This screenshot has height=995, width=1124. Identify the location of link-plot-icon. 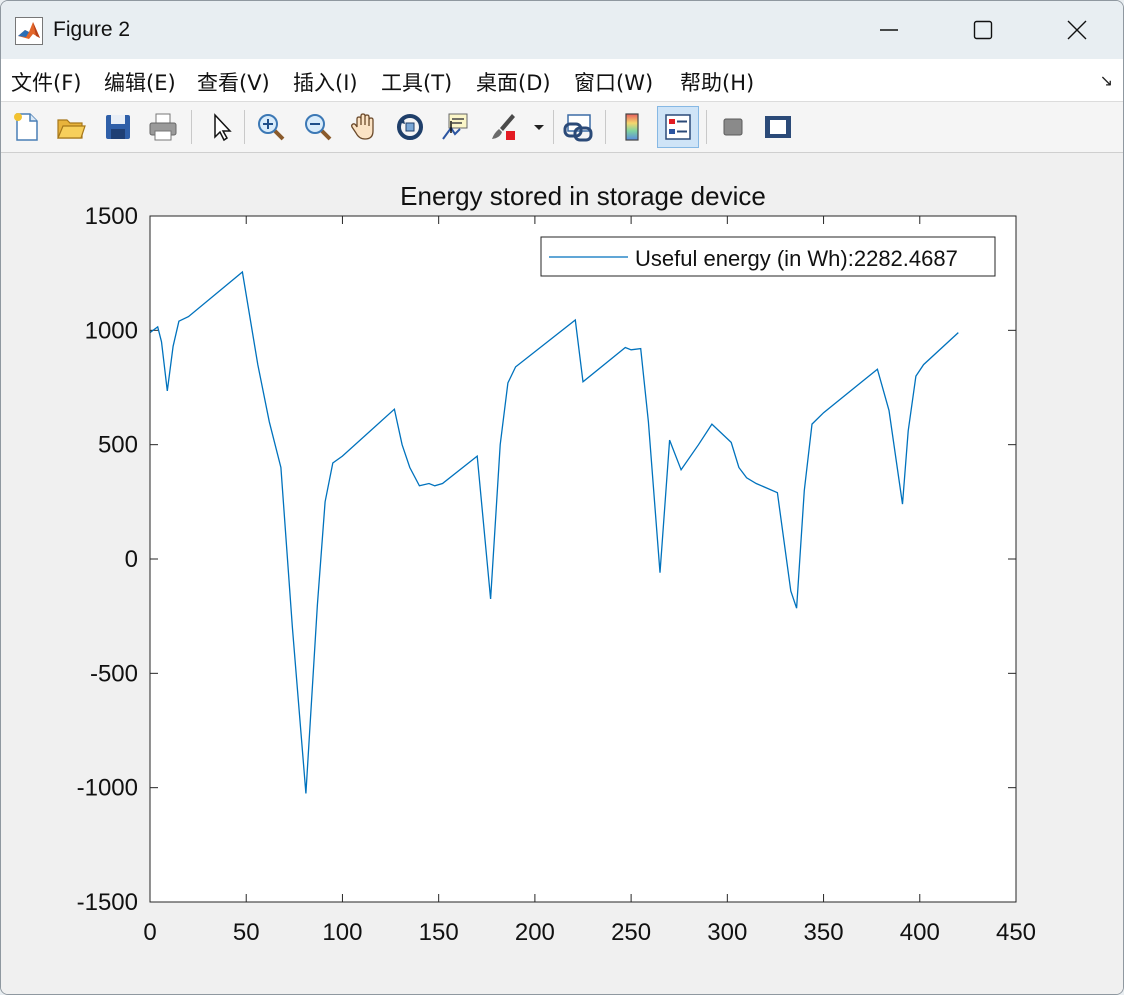
(578, 128).